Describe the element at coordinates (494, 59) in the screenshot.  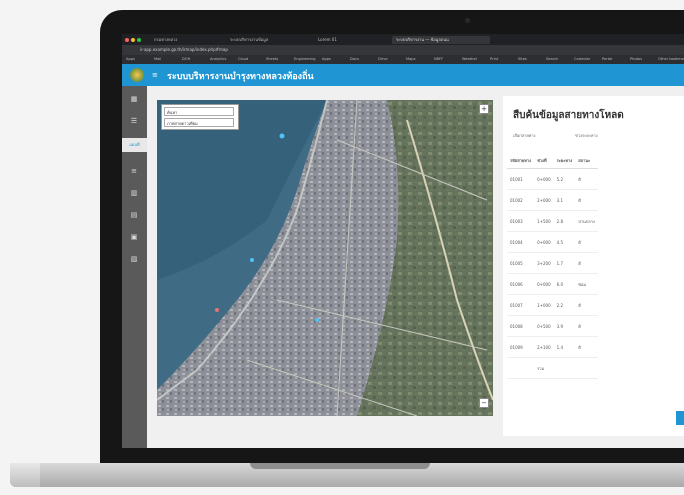
I see `bookmark-item: Print` at that location.